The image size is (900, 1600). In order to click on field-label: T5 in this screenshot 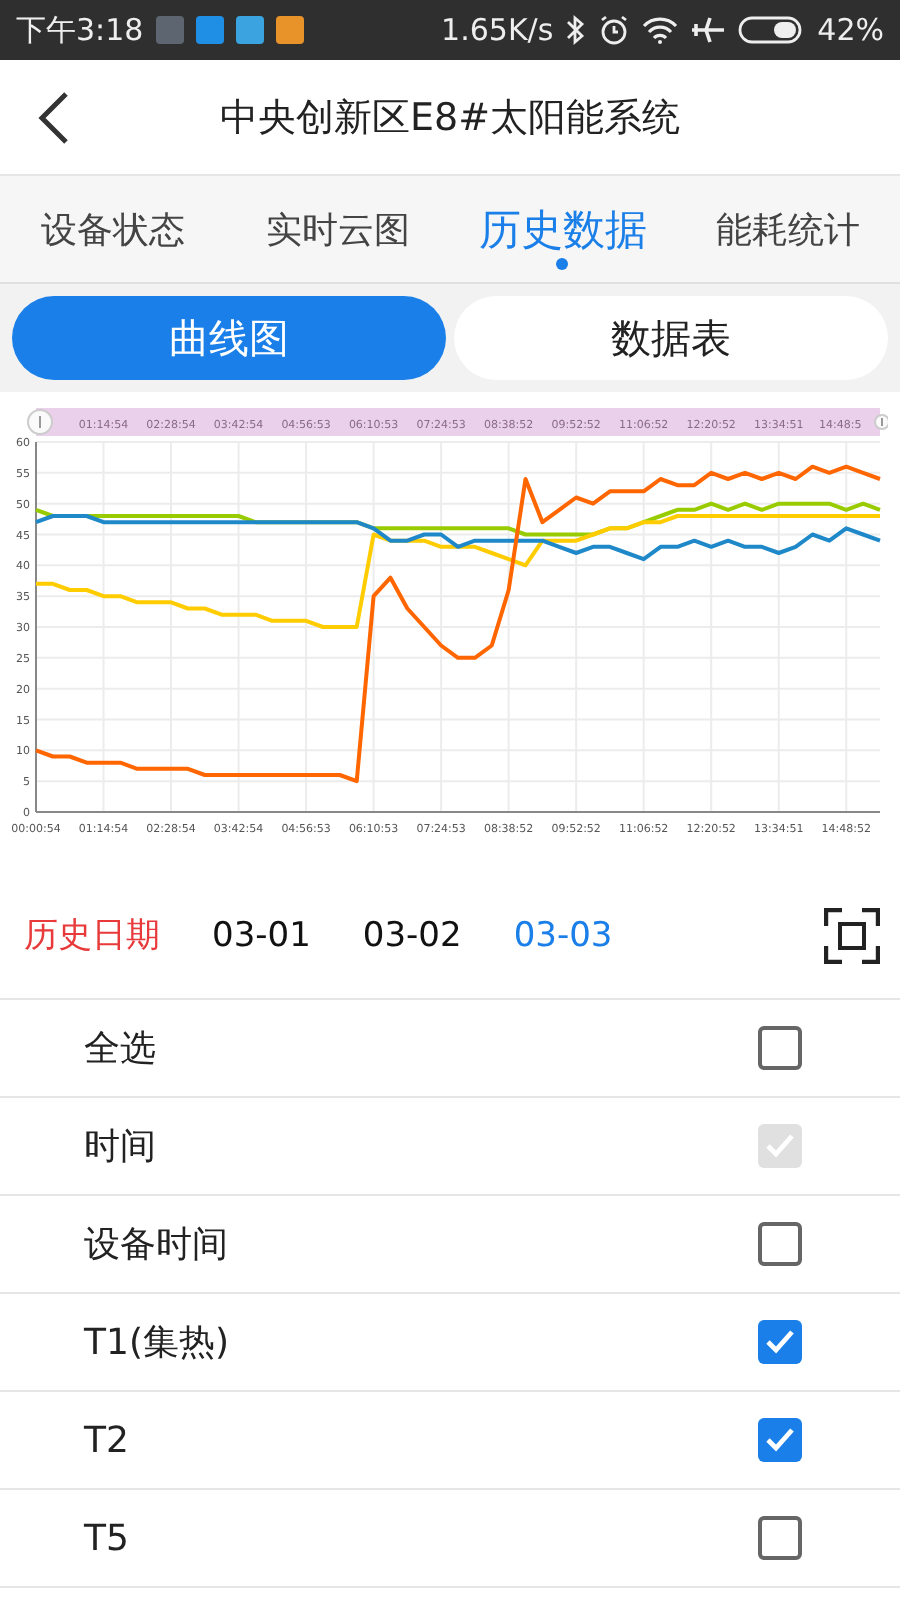, I will do `click(107, 1538)`.